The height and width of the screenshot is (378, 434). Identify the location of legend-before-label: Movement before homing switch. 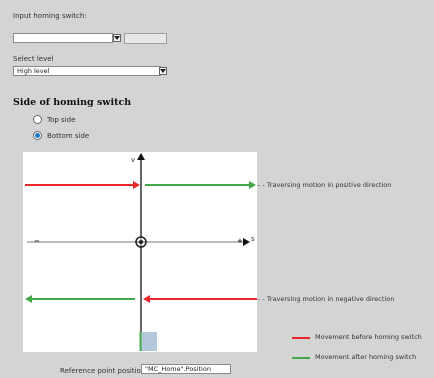
(368, 337).